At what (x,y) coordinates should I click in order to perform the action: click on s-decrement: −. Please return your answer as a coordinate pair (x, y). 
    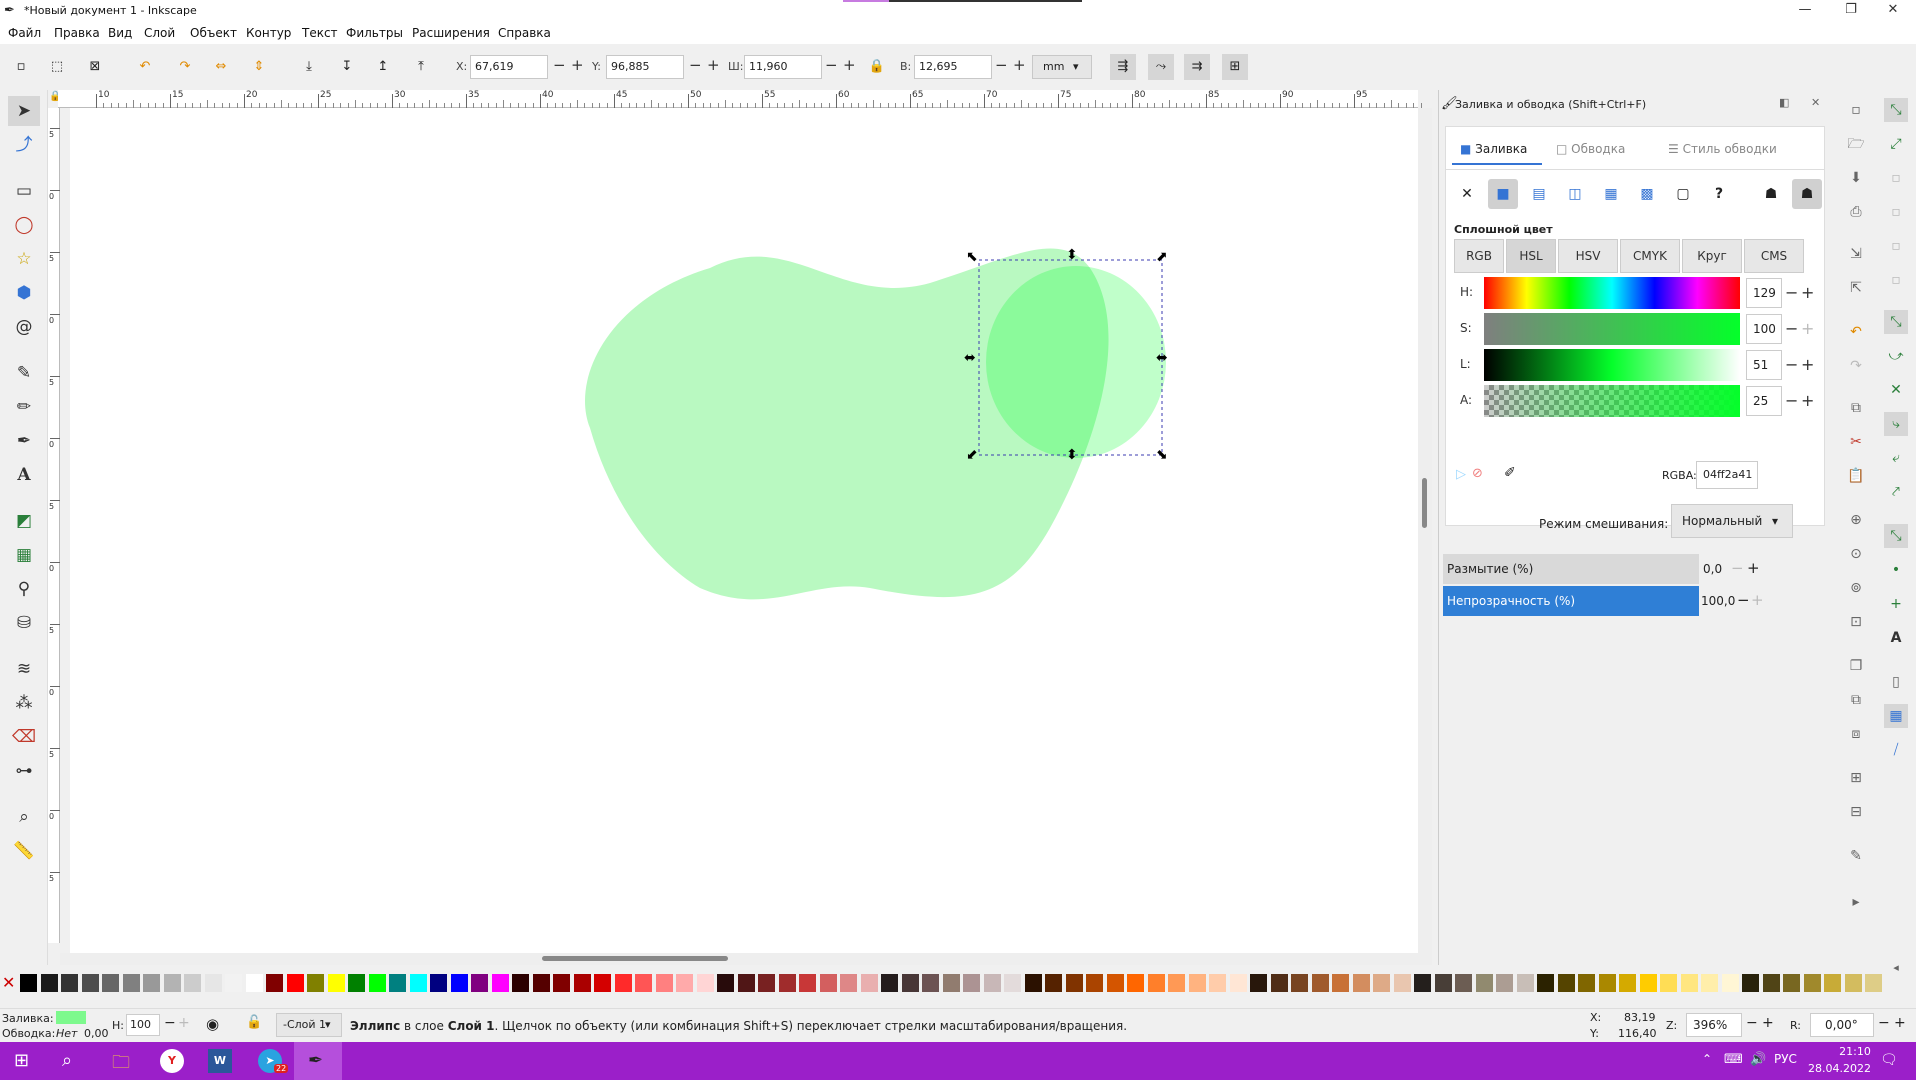
    Looking at the image, I should click on (1791, 328).